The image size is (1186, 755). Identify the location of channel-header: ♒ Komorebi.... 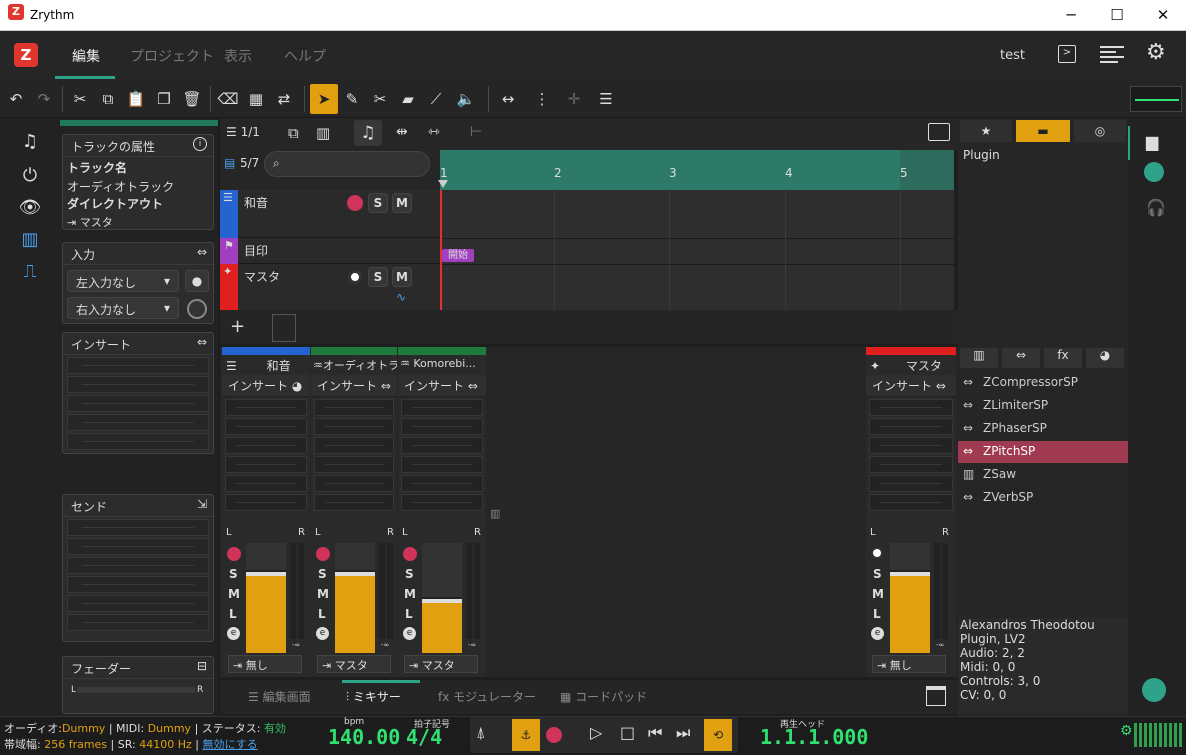
(442, 365).